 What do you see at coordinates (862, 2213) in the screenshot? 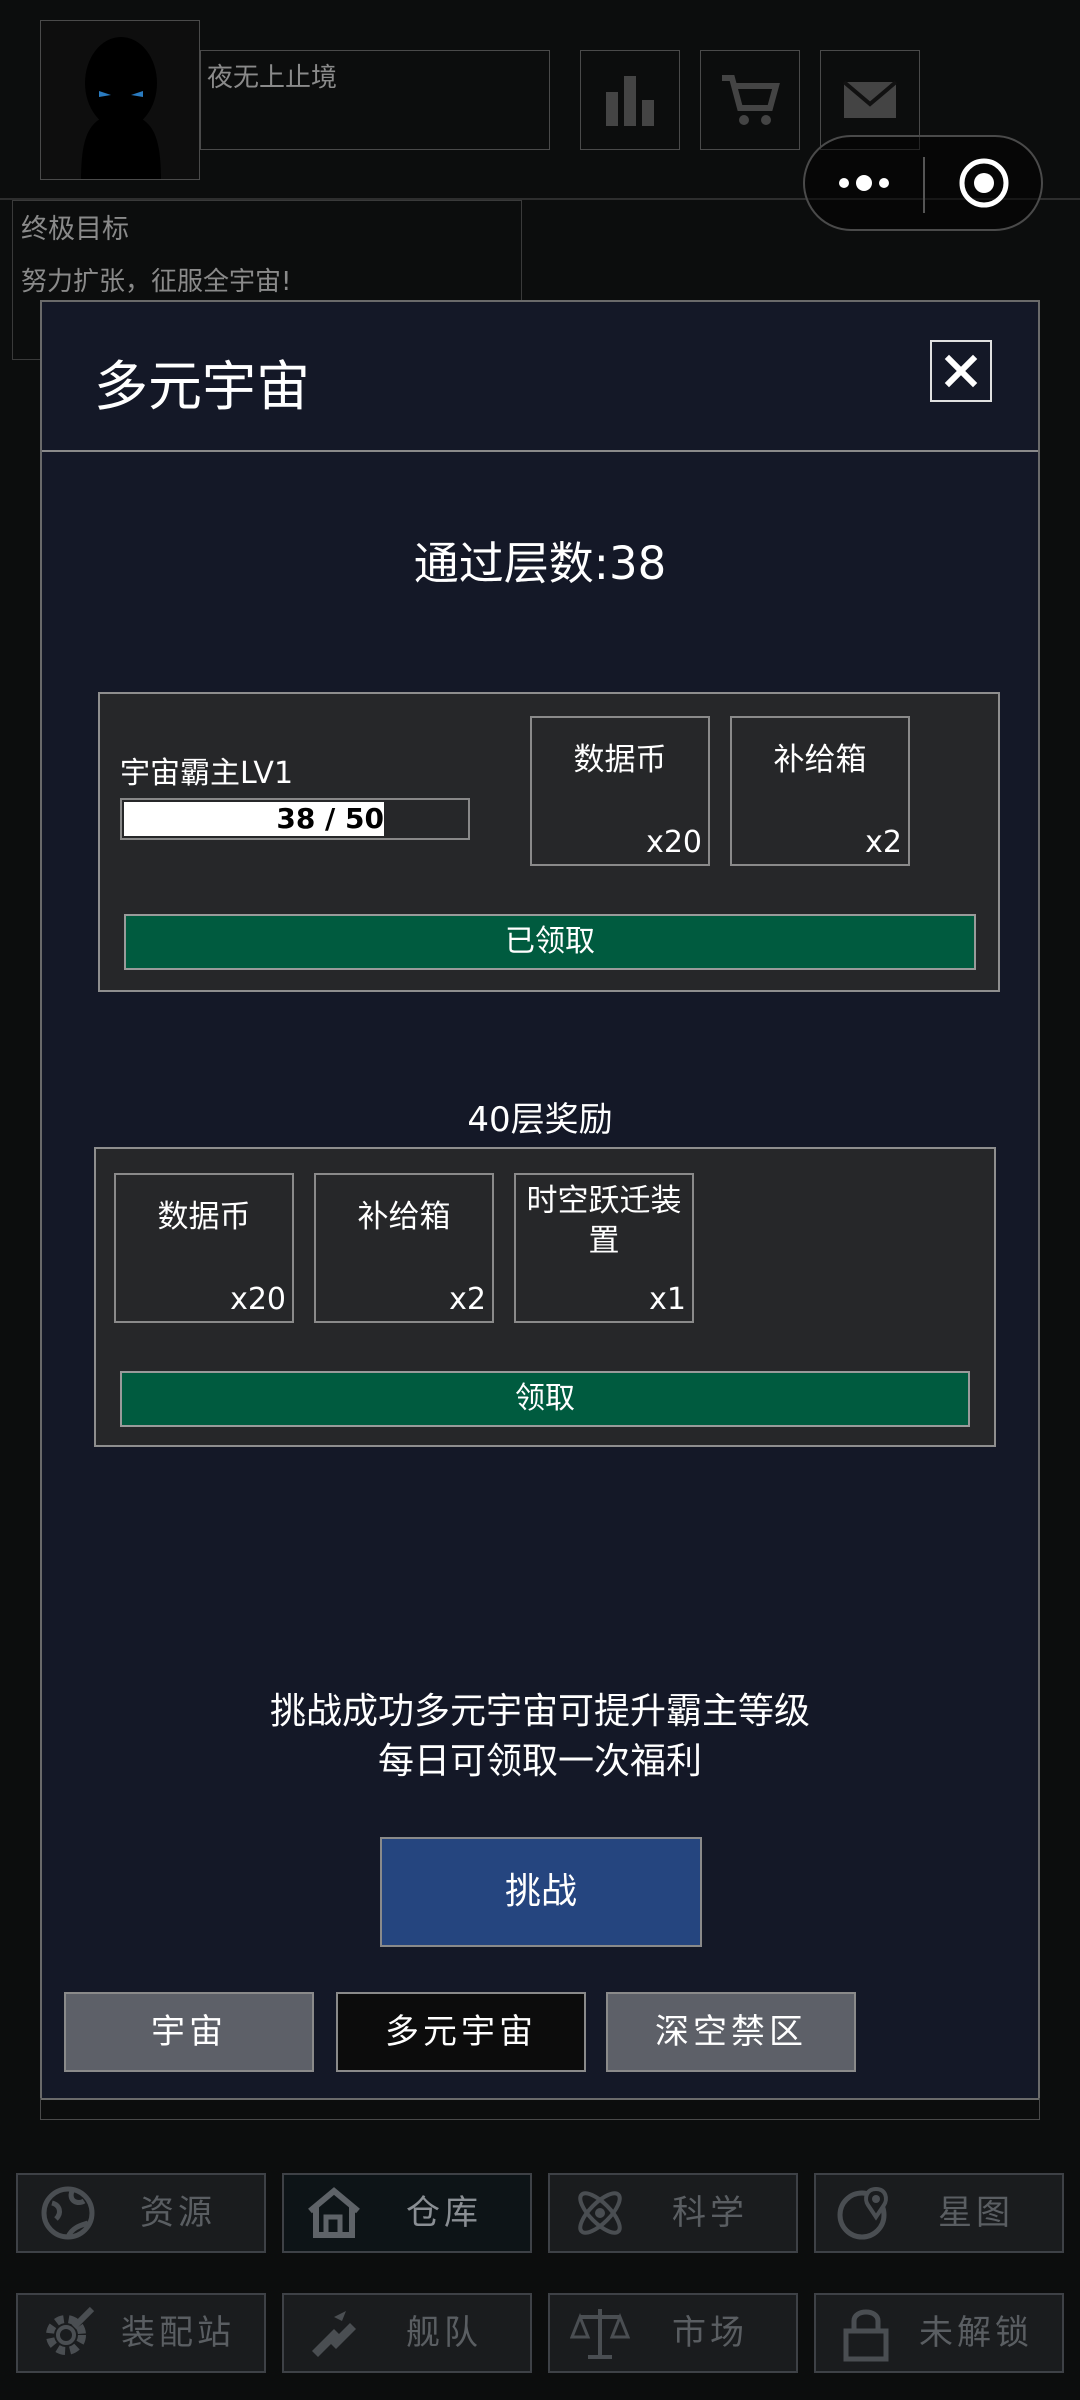
I see `map-pin-icon` at bounding box center [862, 2213].